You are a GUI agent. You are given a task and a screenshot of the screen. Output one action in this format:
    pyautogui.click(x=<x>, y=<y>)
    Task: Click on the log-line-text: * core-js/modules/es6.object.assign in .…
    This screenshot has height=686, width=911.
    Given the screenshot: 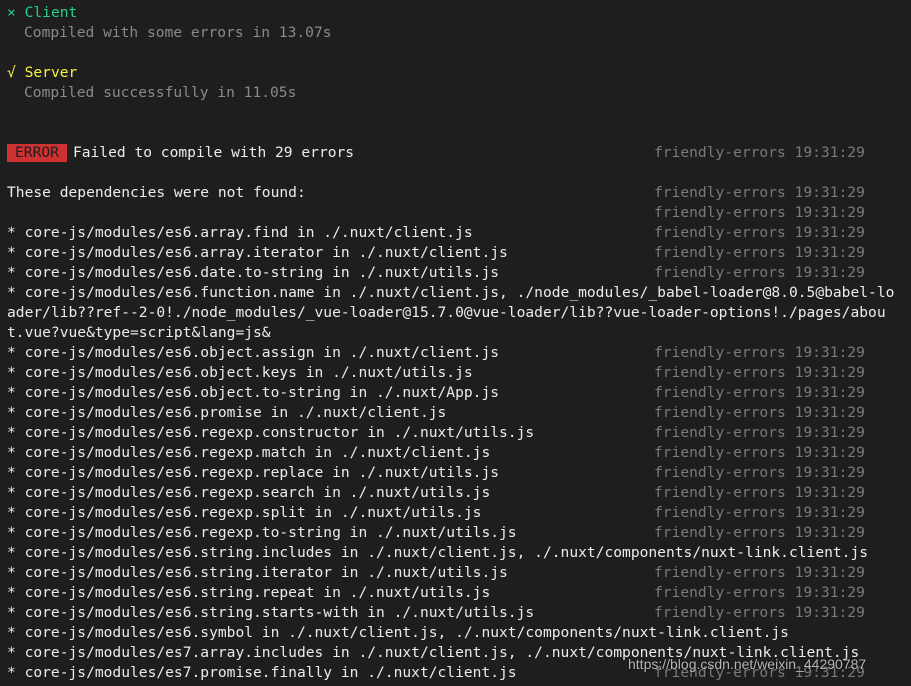 What is the action you would take?
    pyautogui.click(x=253, y=352)
    